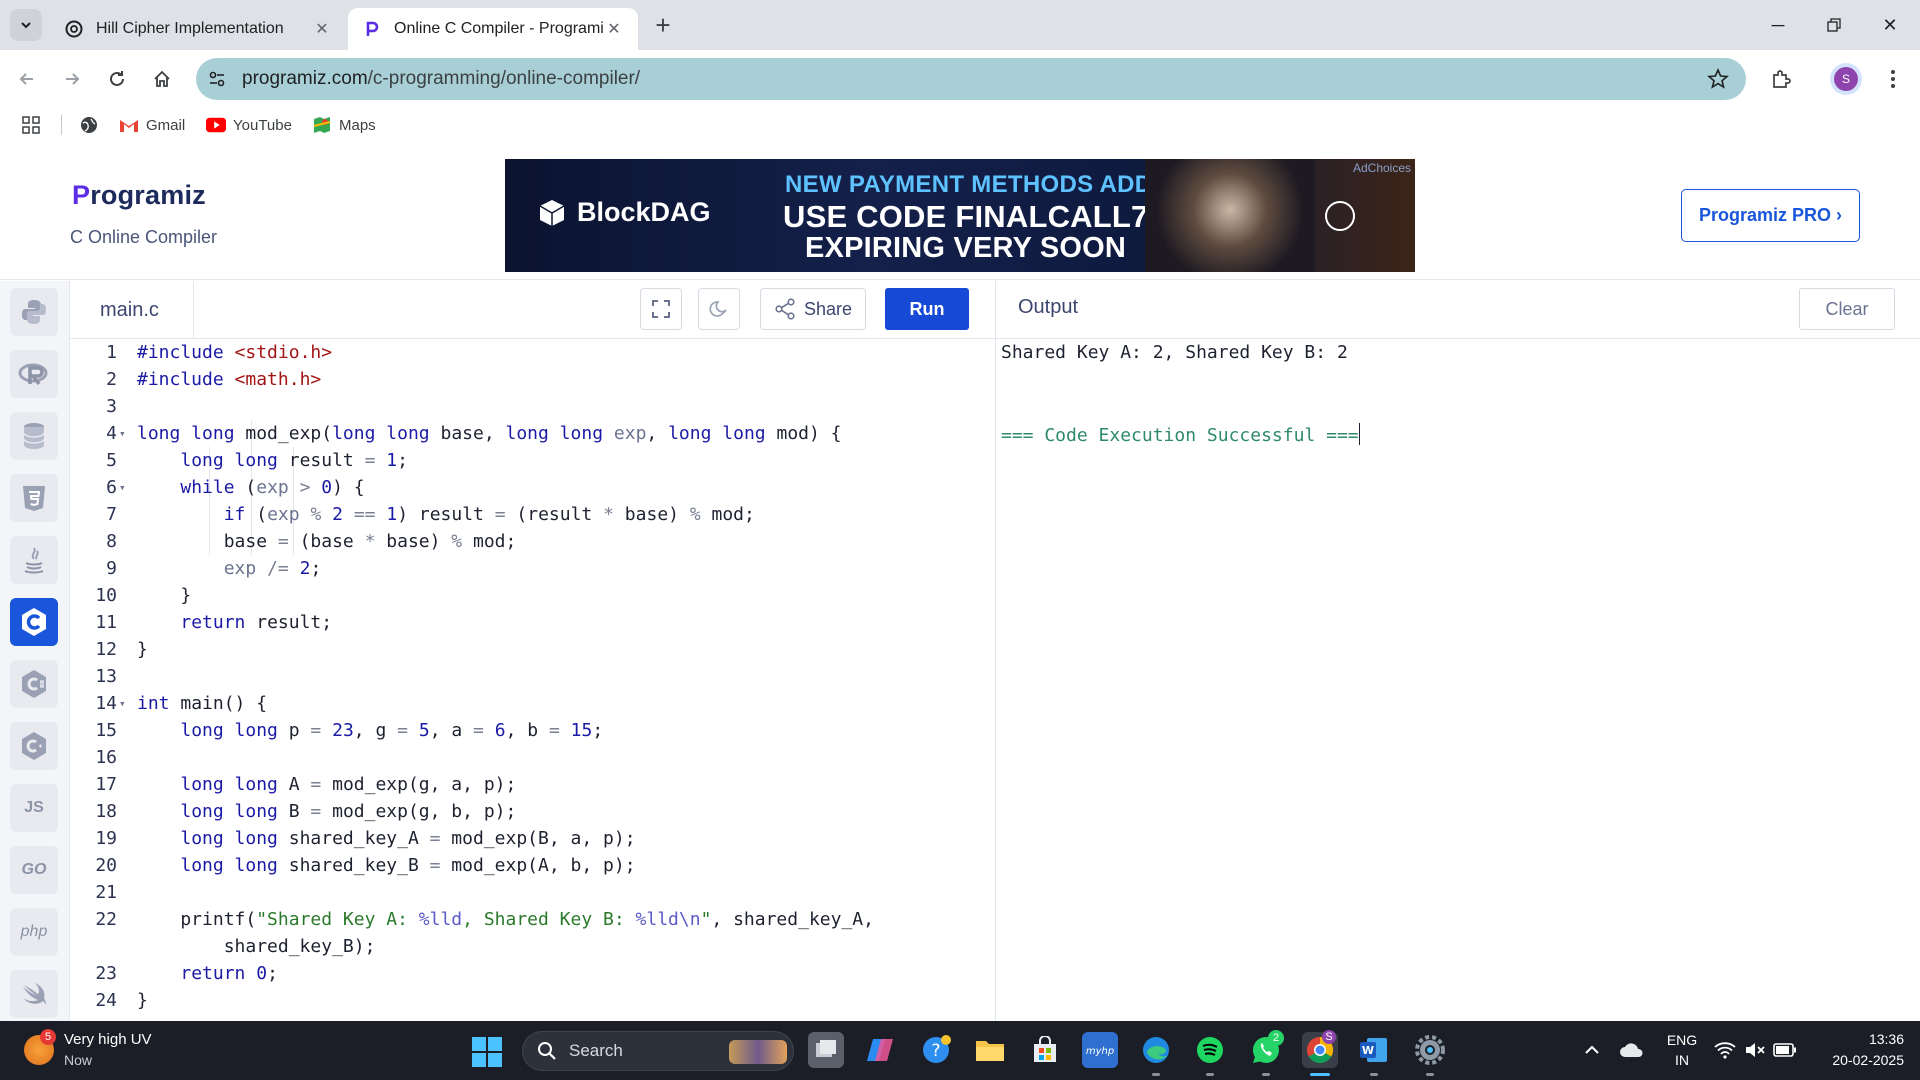  What do you see at coordinates (936, 1050) in the screenshot?
I see `get-help-app: ?` at bounding box center [936, 1050].